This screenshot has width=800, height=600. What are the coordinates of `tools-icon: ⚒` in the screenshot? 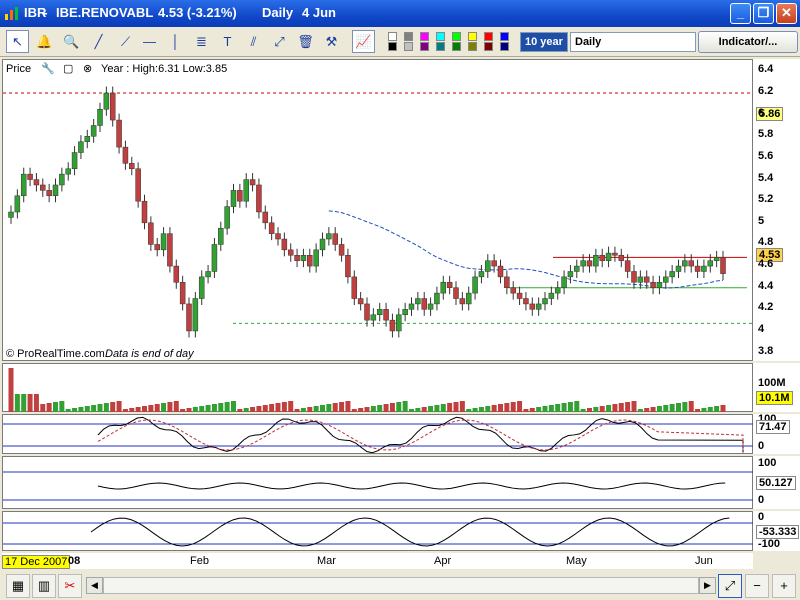 It's located at (331, 41).